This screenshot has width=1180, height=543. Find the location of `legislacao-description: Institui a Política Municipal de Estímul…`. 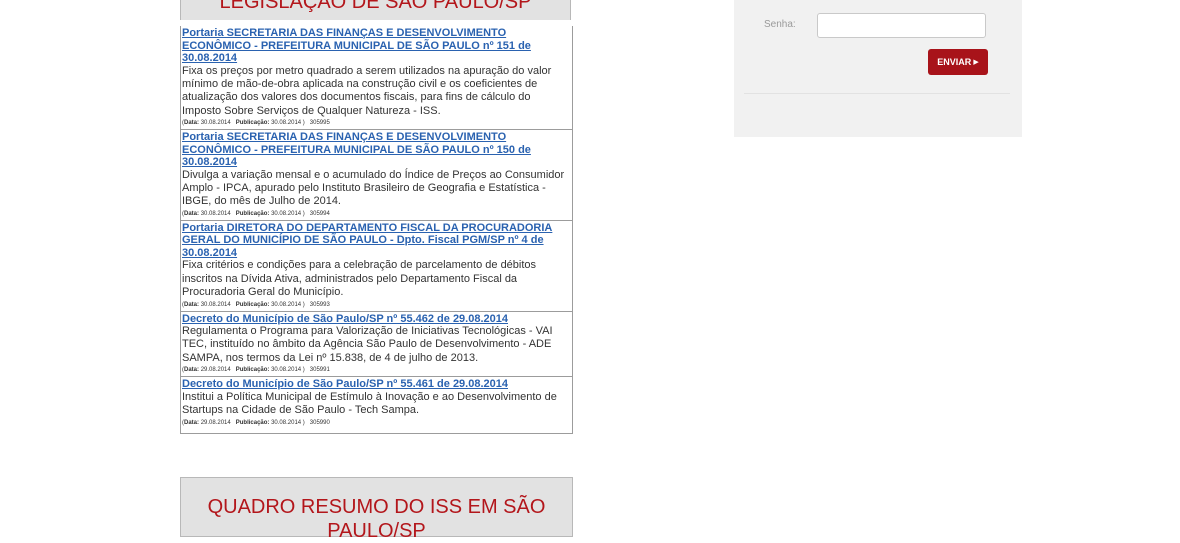

legislacao-description: Institui a Política Municipal de Estímul… is located at coordinates (369, 403).